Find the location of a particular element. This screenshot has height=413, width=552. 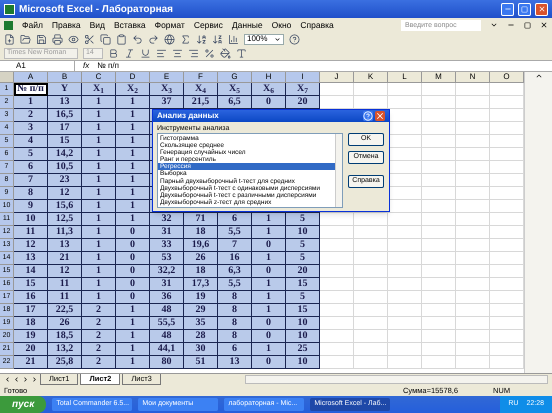

menu-item: Правка is located at coordinates (66, 25).